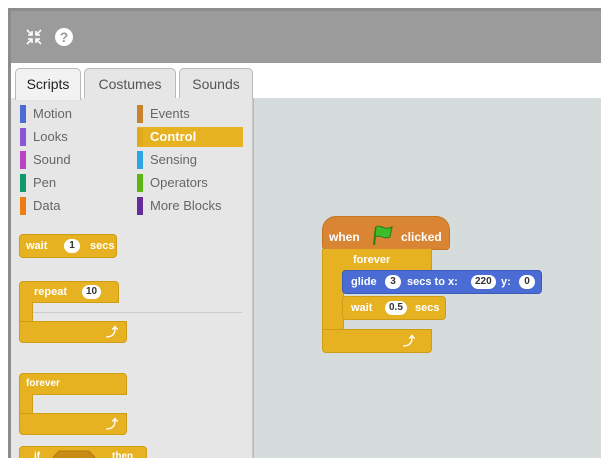  What do you see at coordinates (23, 137) in the screenshot?
I see `looks-color-swatch` at bounding box center [23, 137].